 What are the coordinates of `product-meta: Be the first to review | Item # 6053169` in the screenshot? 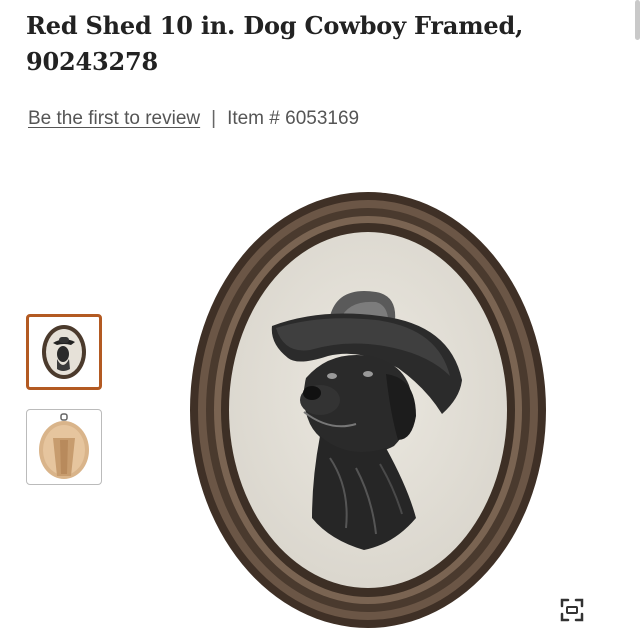 It's located at (193, 119).